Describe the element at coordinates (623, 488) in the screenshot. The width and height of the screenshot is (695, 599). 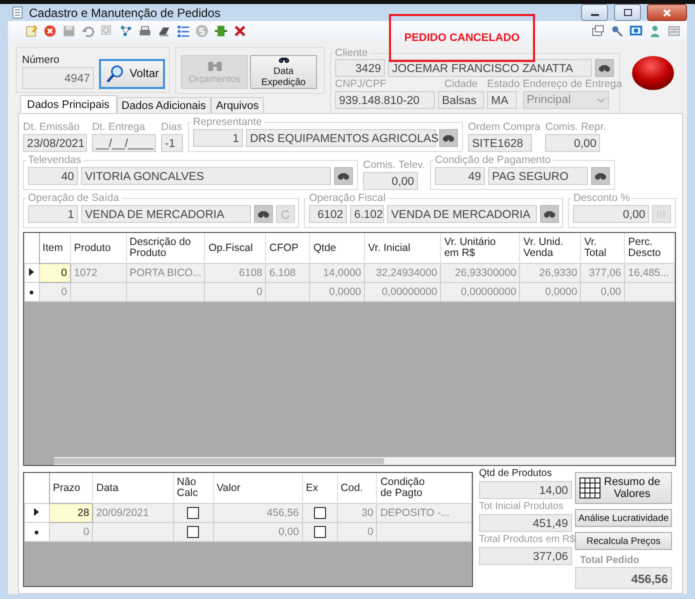
I see `resumo-valores-button: Resumo de Valores` at that location.